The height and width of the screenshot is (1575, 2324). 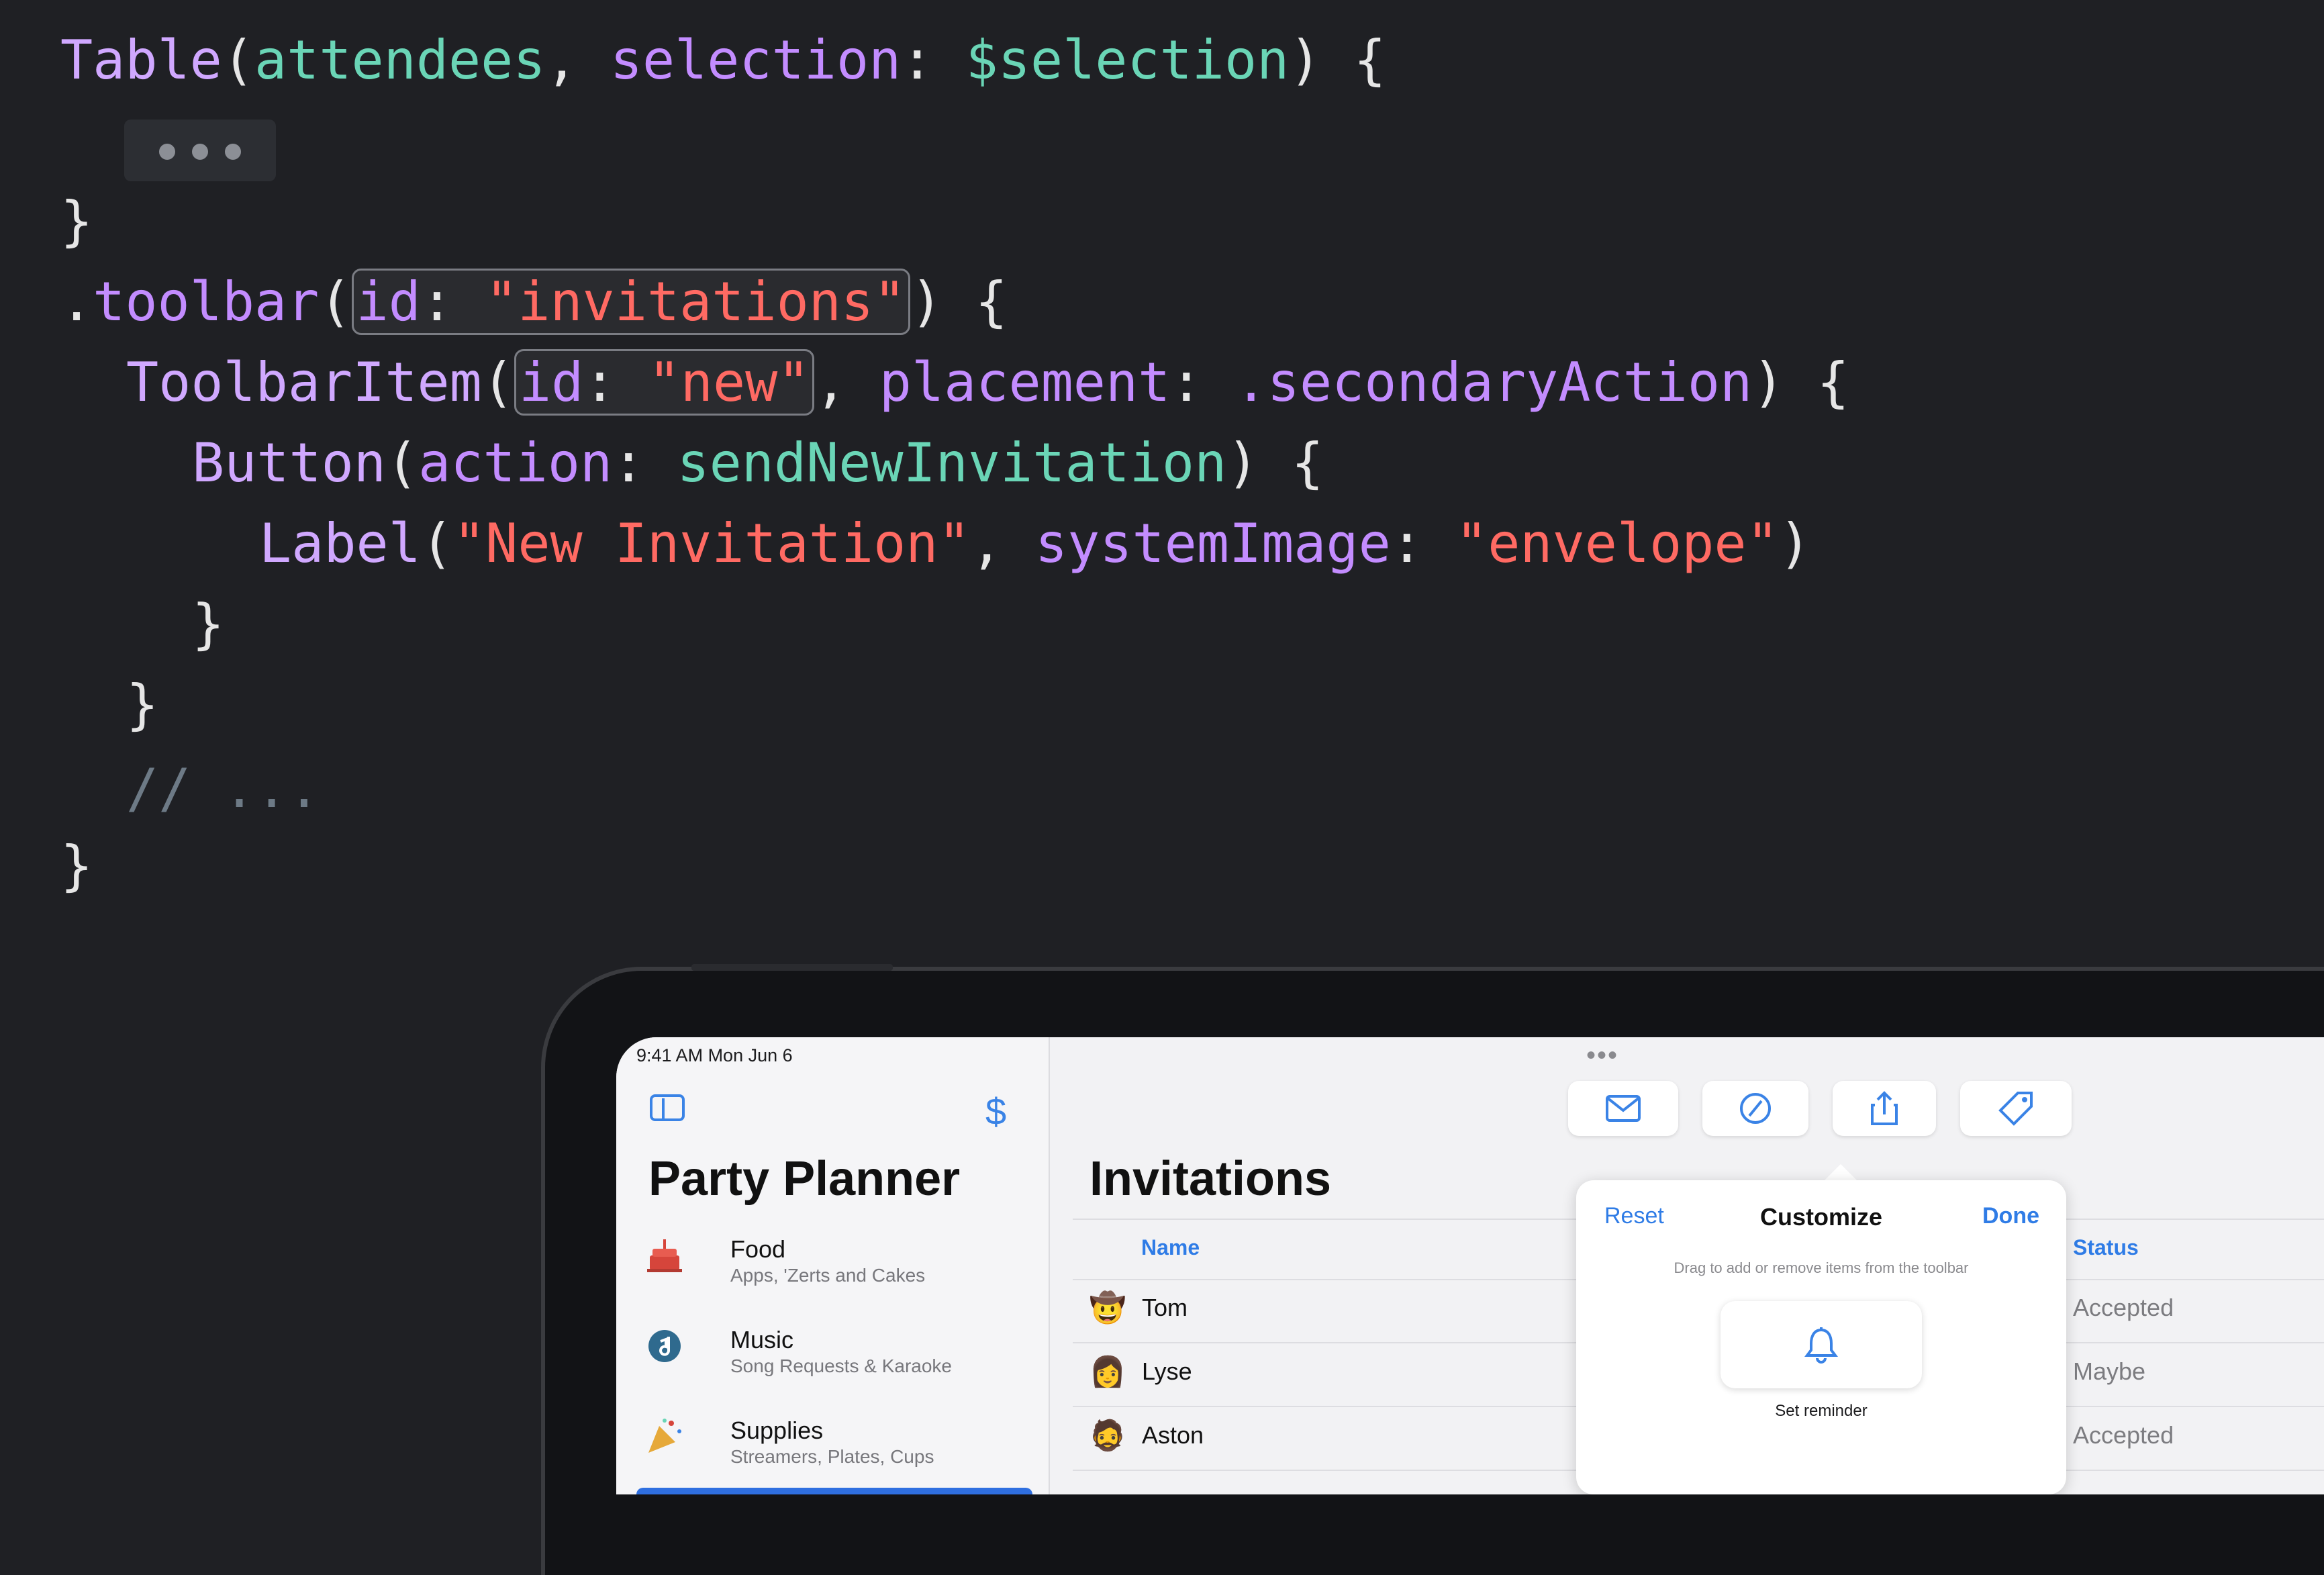 I want to click on highlight-item-id: id: "new", so click(x=664, y=382).